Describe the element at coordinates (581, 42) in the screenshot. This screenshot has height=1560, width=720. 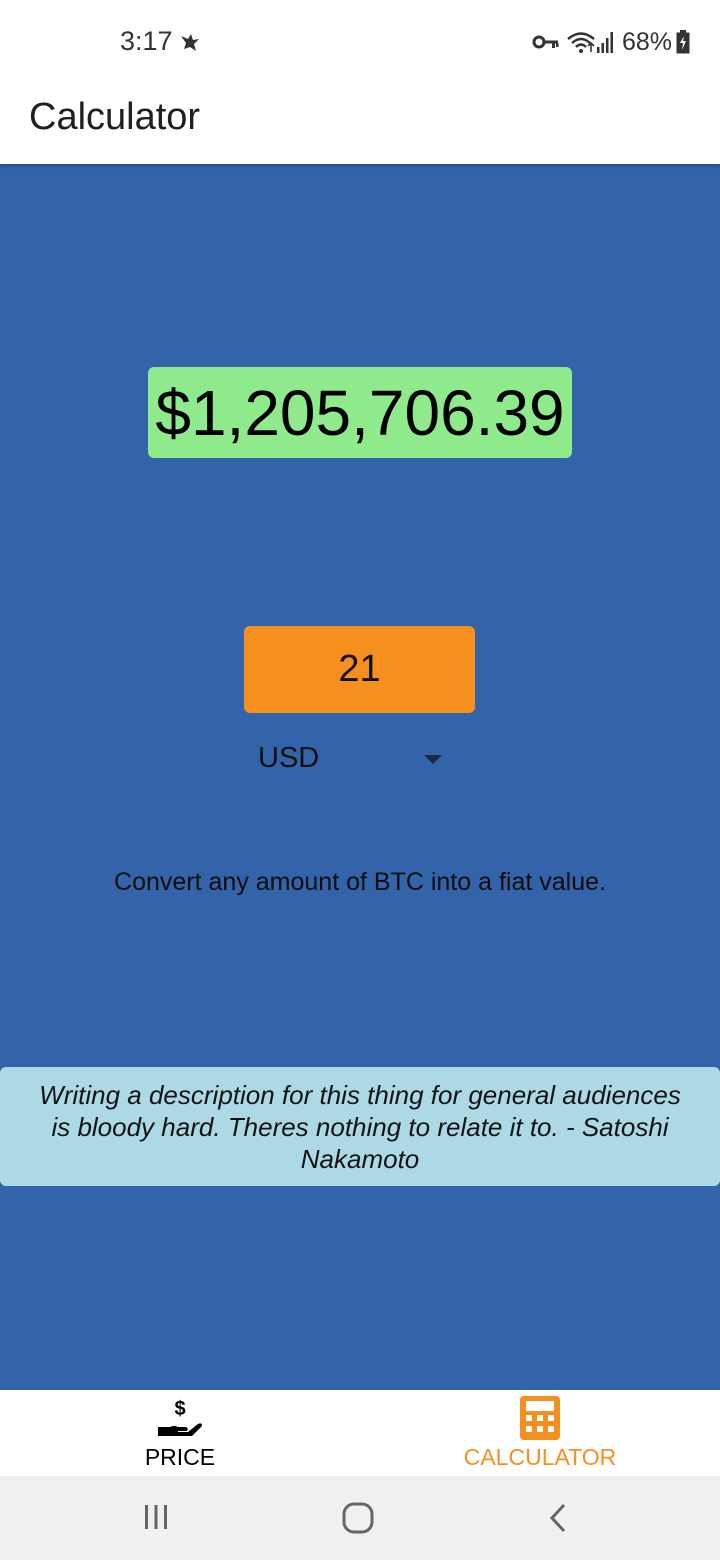
I see `wifi-icon` at that location.